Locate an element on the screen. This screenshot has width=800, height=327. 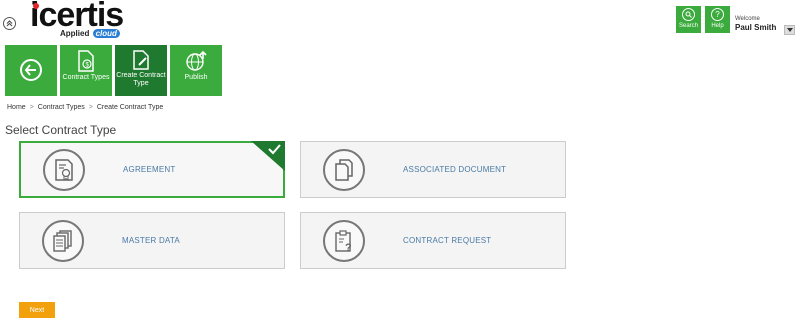
contract-type-label: CONTRACT REQUEST is located at coordinates (447, 240).